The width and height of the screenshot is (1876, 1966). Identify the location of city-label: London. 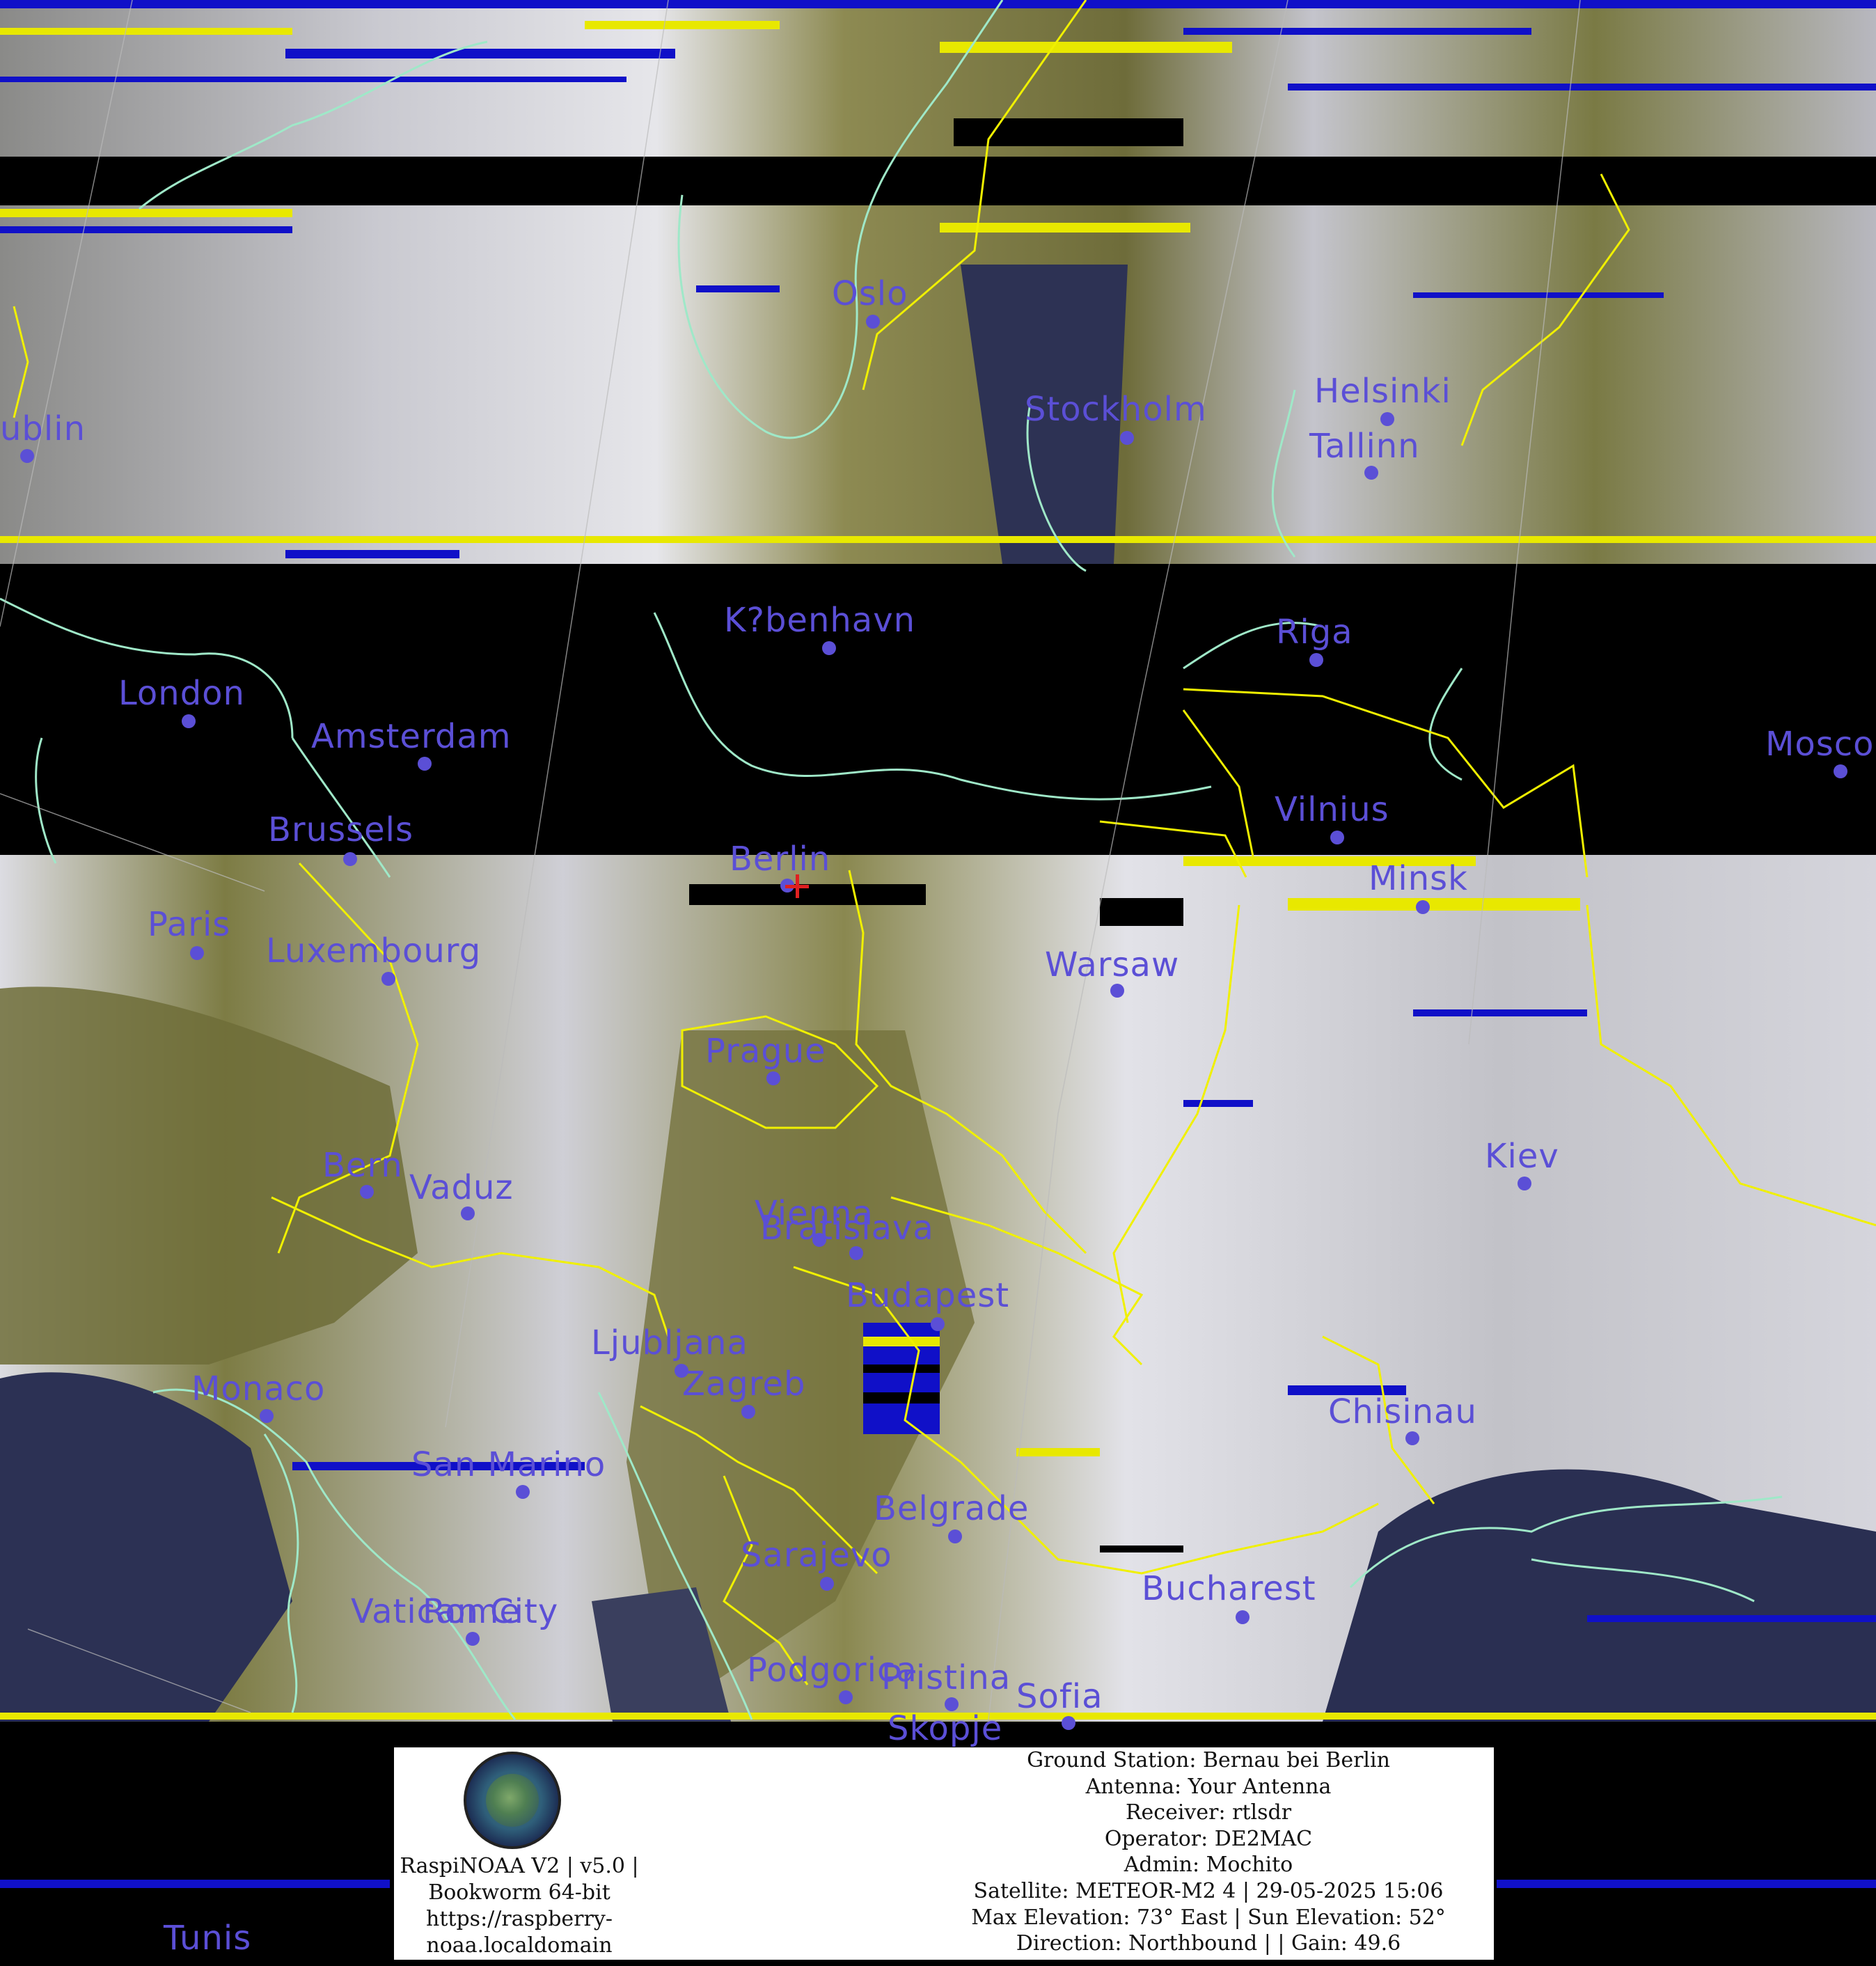
(181, 694).